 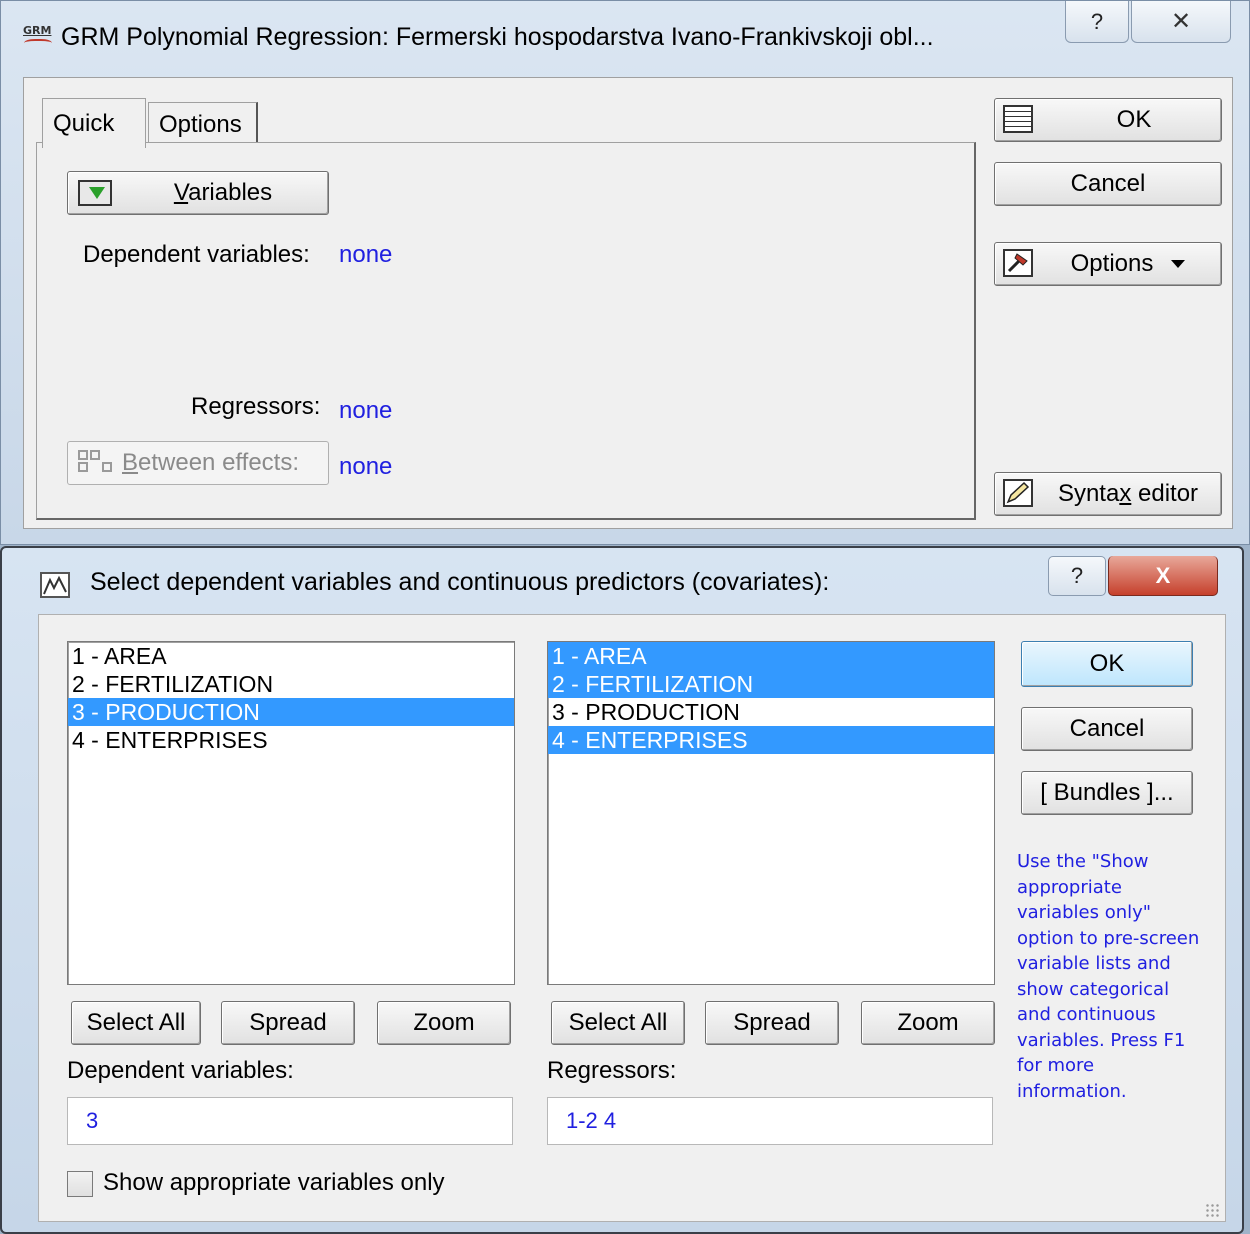 I want to click on tab-options: Options, so click(x=203, y=124).